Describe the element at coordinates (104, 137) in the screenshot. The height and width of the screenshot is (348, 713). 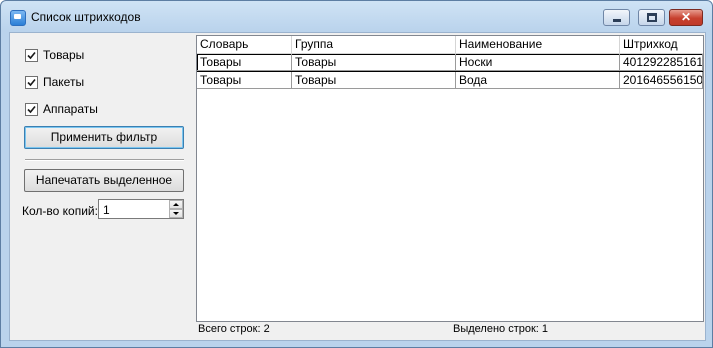
I see `apply-filter-button: Применить фильтр` at that location.